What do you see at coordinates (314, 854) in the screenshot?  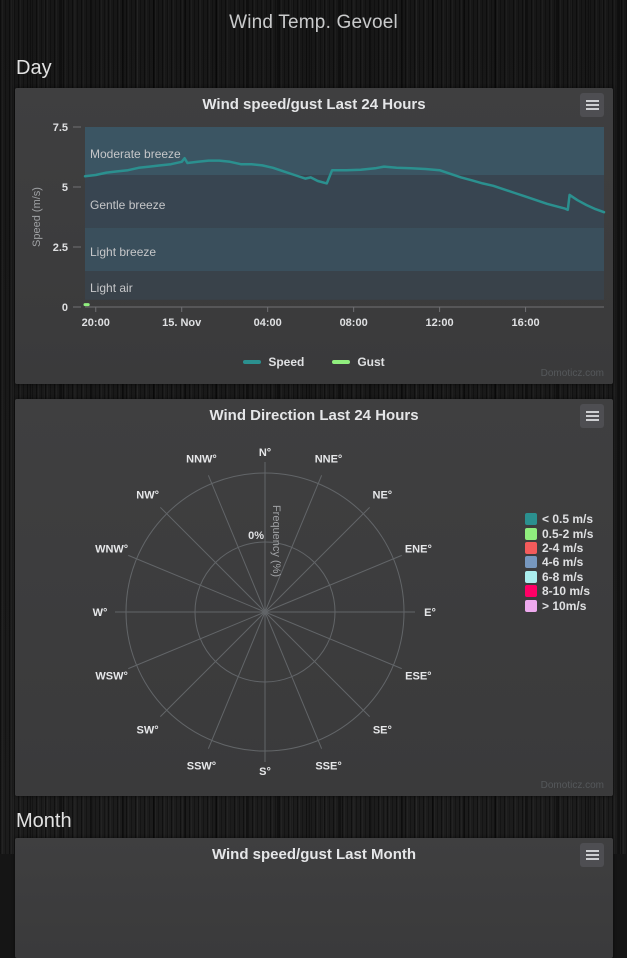 I see `month-chart-title: Wind speed/gust Last Month` at bounding box center [314, 854].